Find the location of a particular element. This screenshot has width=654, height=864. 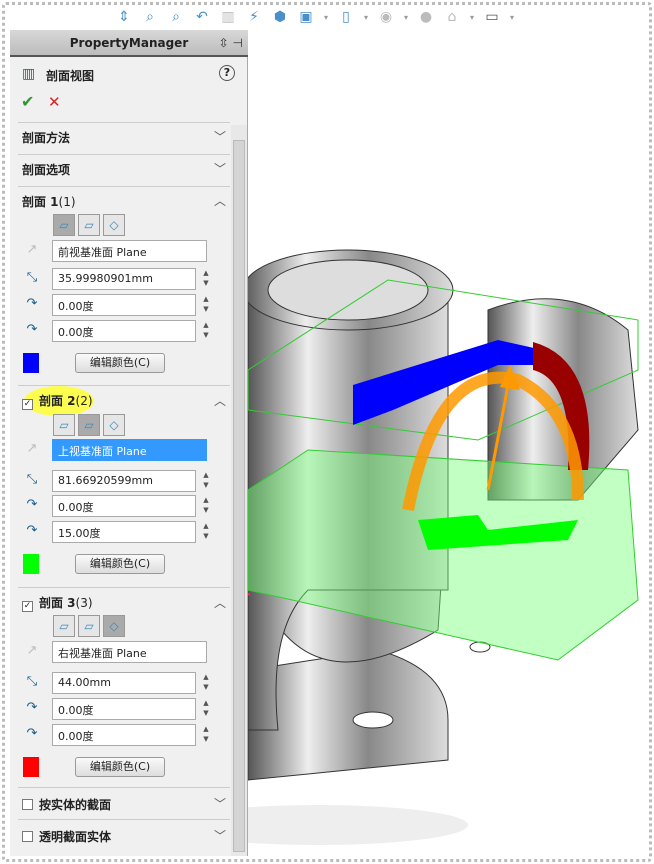

view-settings-icon: ▭ is located at coordinates (492, 17).